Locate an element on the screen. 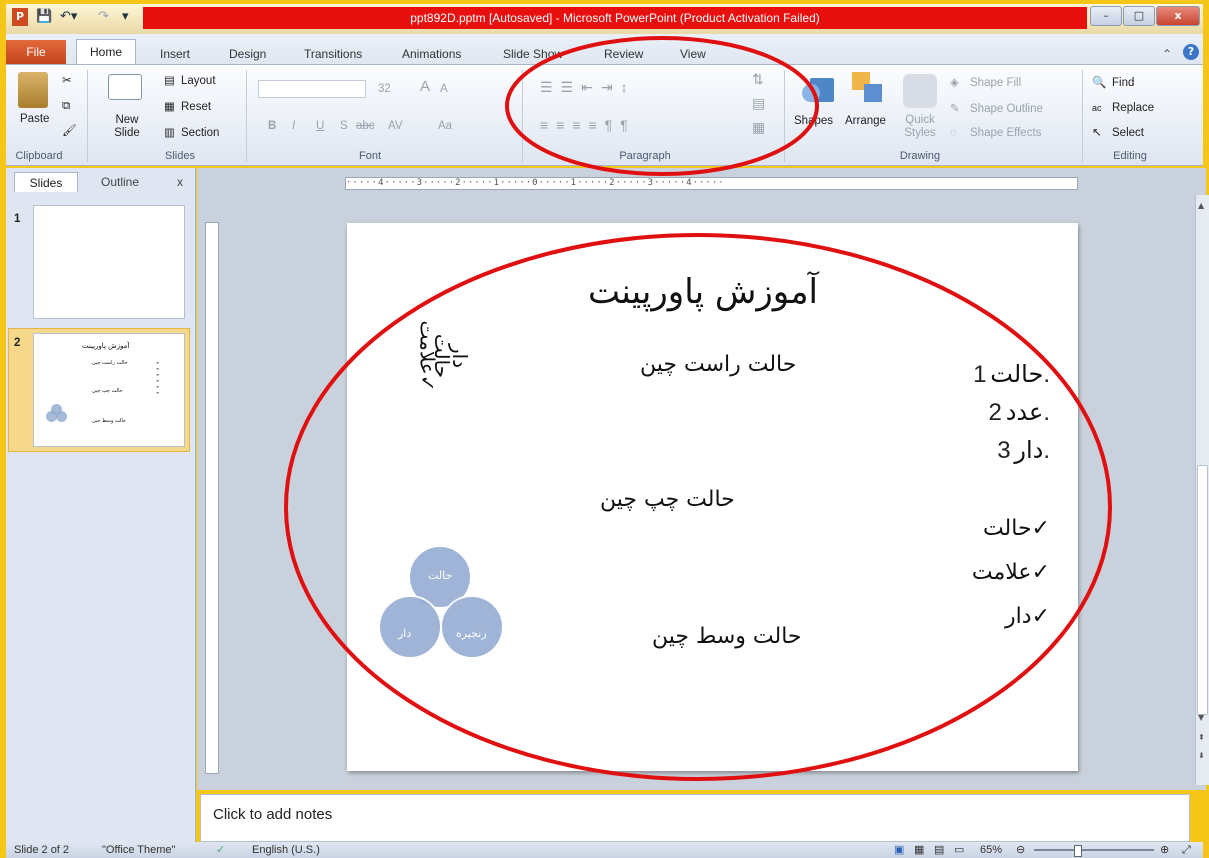 The image size is (1209, 858). bullets-numbering-icons: ☰☰⇤⇥↕ is located at coordinates (588, 87).